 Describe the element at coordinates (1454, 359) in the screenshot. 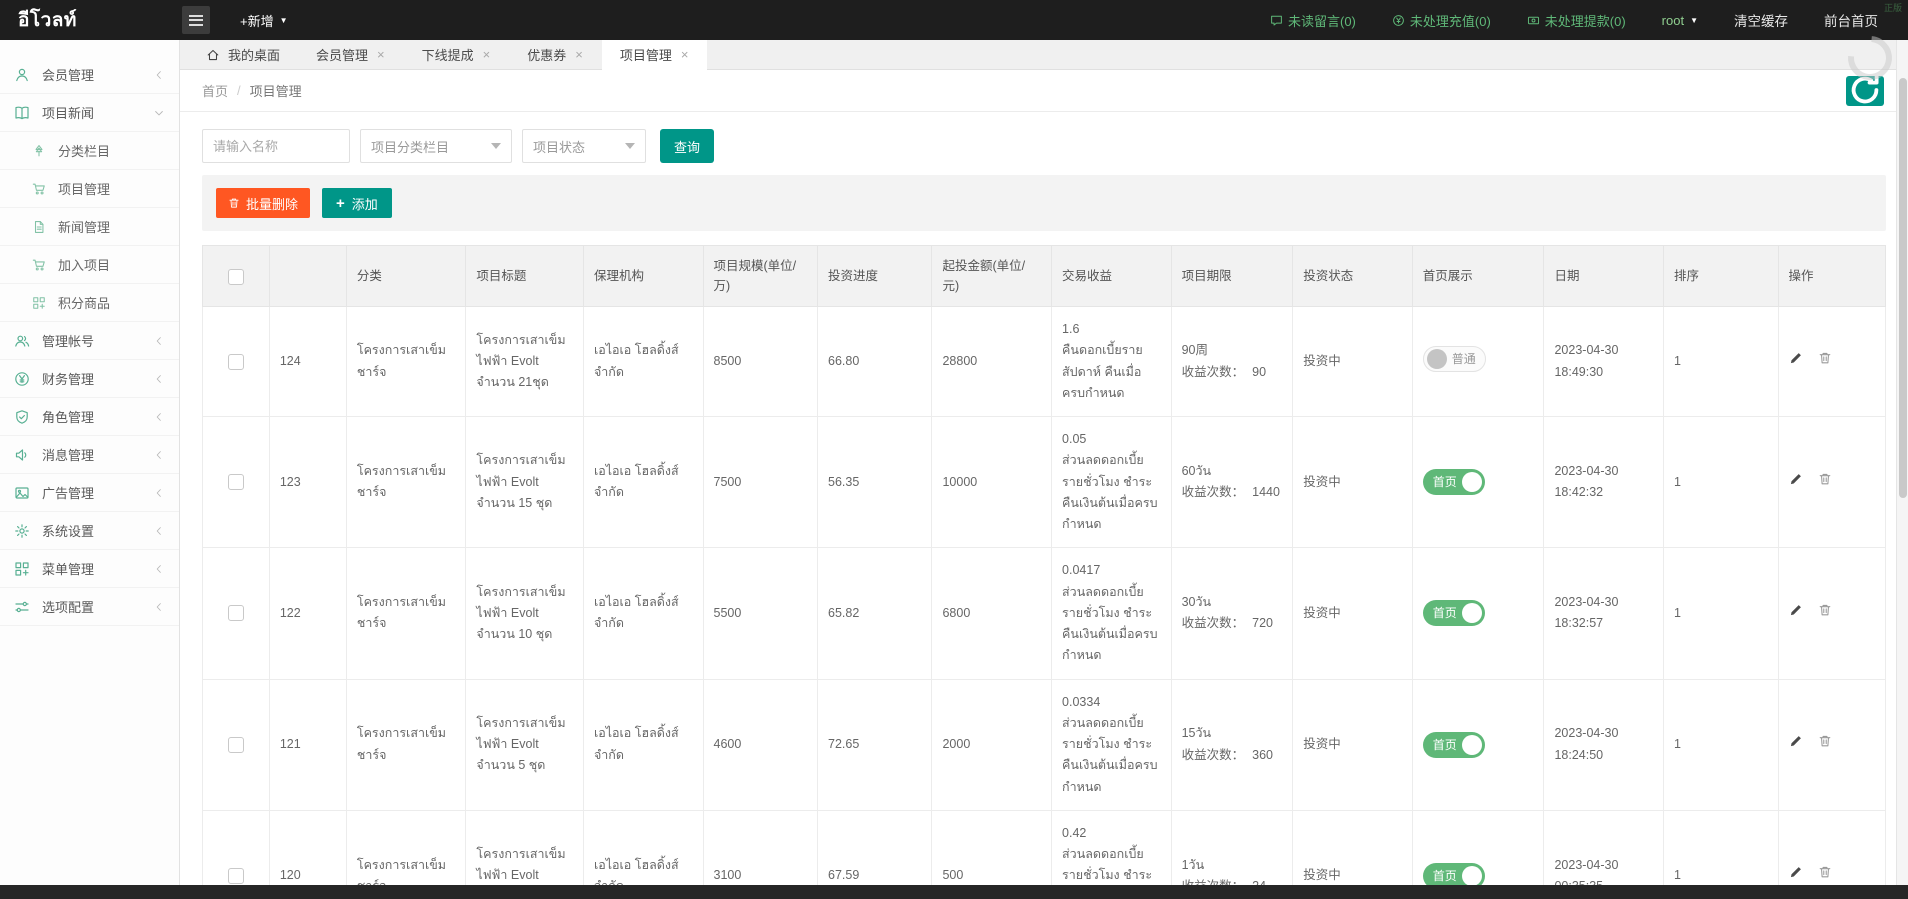

I see `home-show-toggle: 普通` at that location.